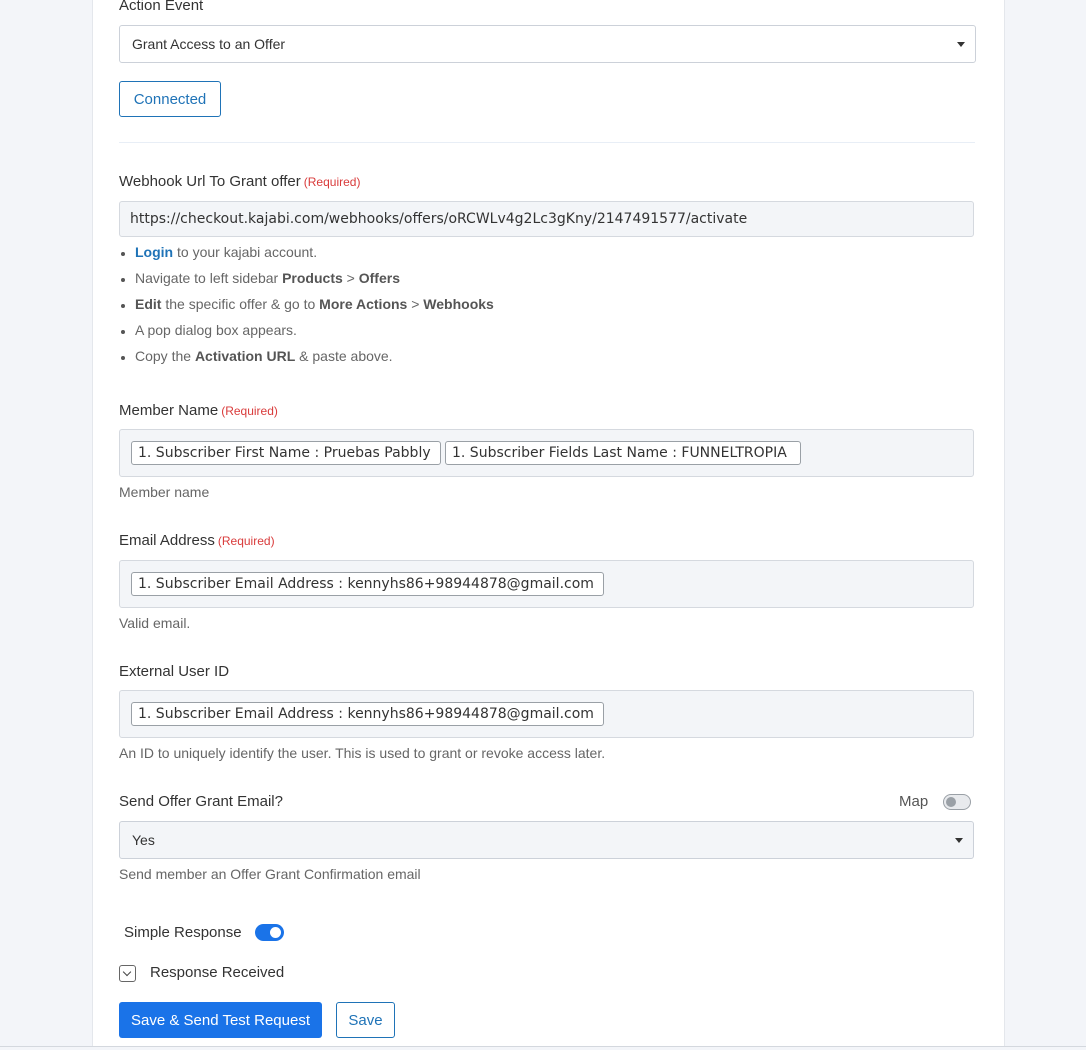 The height and width of the screenshot is (1050, 1086). Describe the element at coordinates (245, 252) in the screenshot. I see `instruction-text: to your kajabi account.` at that location.